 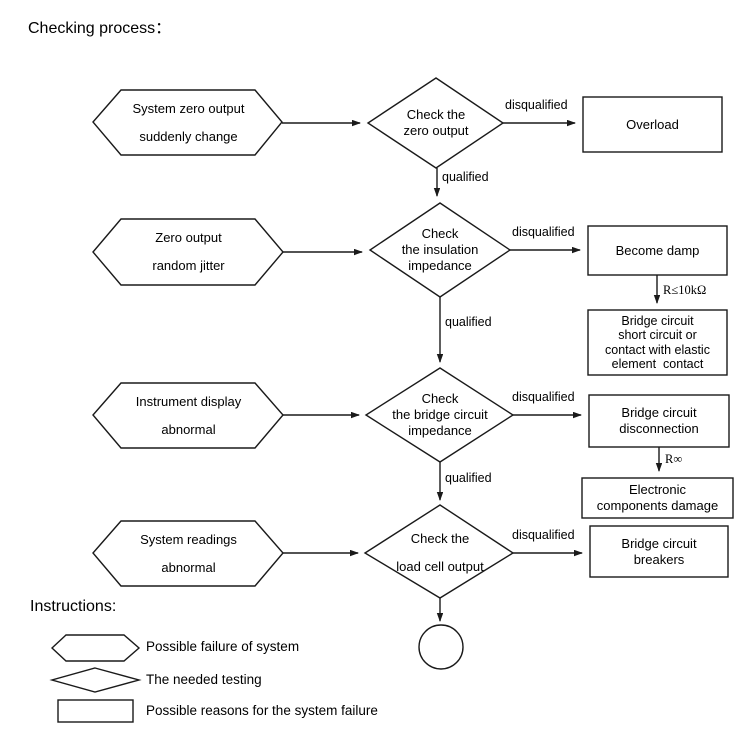 I want to click on page-title: Checking process：, so click(x=100, y=28).